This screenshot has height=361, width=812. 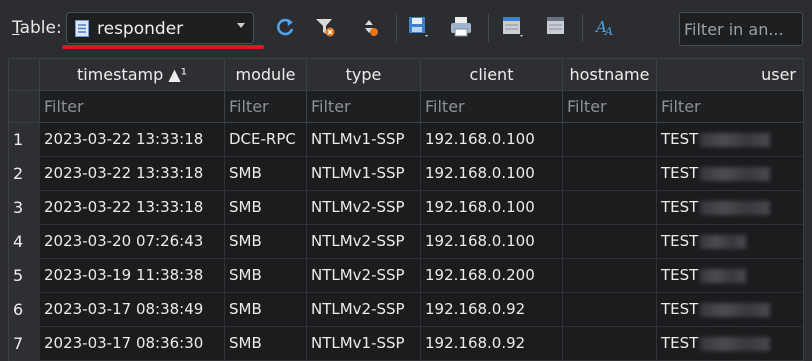 I want to click on column-header-type: type, so click(x=364, y=75).